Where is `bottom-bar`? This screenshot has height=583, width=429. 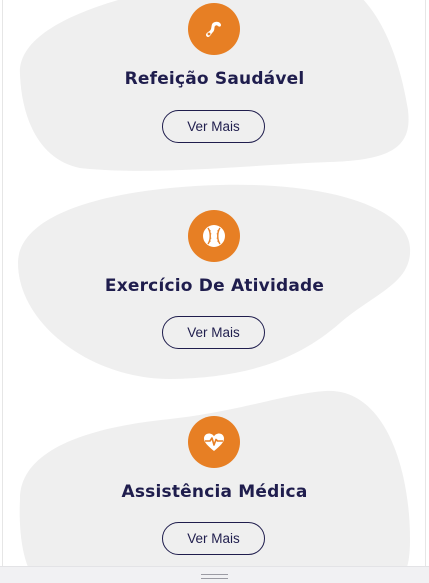
bottom-bar is located at coordinates (214, 574).